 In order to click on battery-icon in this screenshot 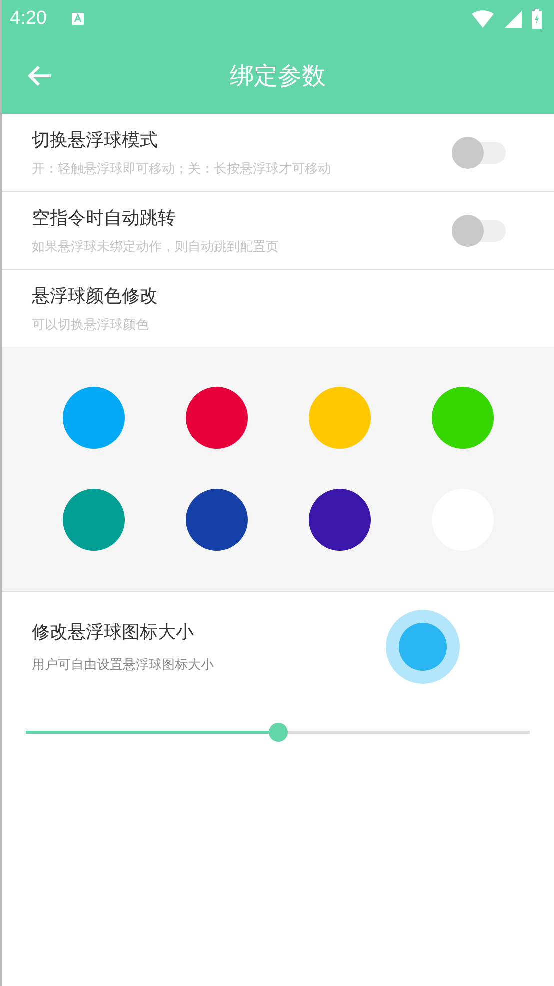, I will do `click(537, 19)`.